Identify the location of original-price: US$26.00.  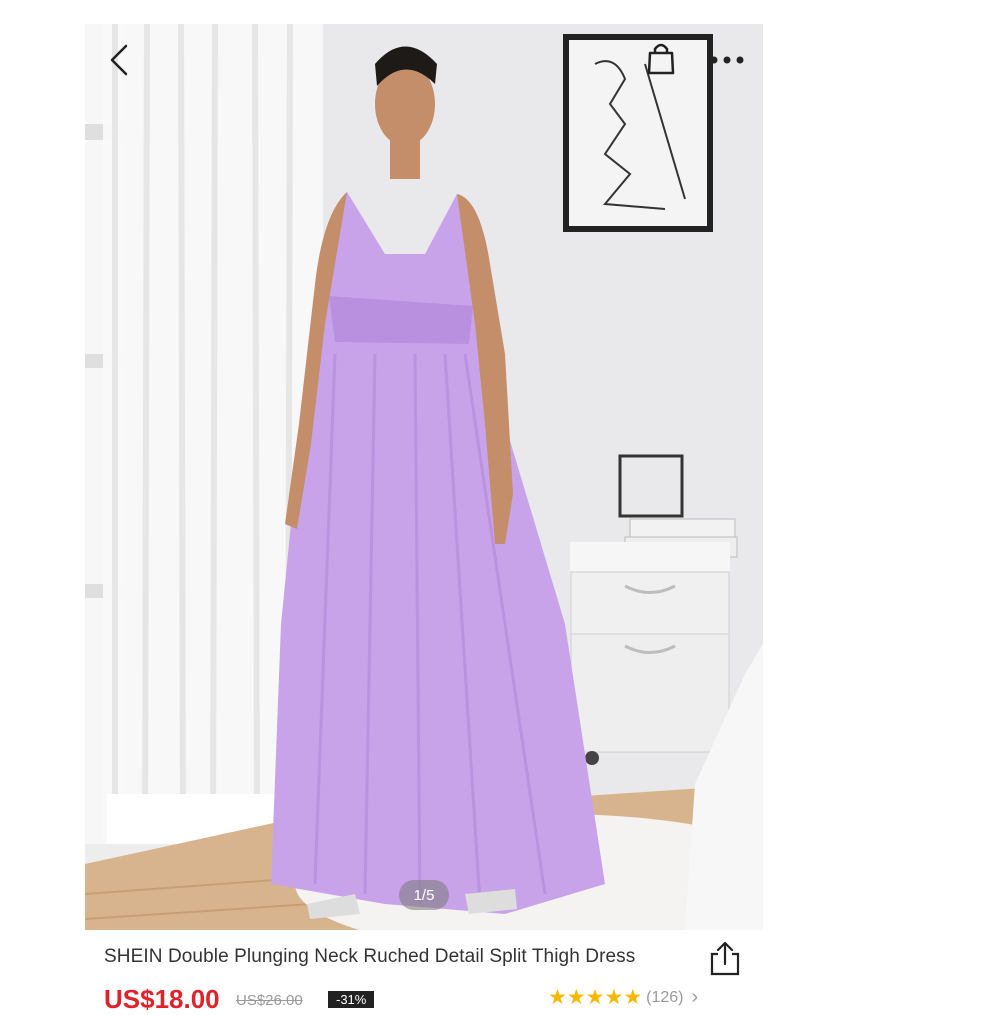
(269, 1000).